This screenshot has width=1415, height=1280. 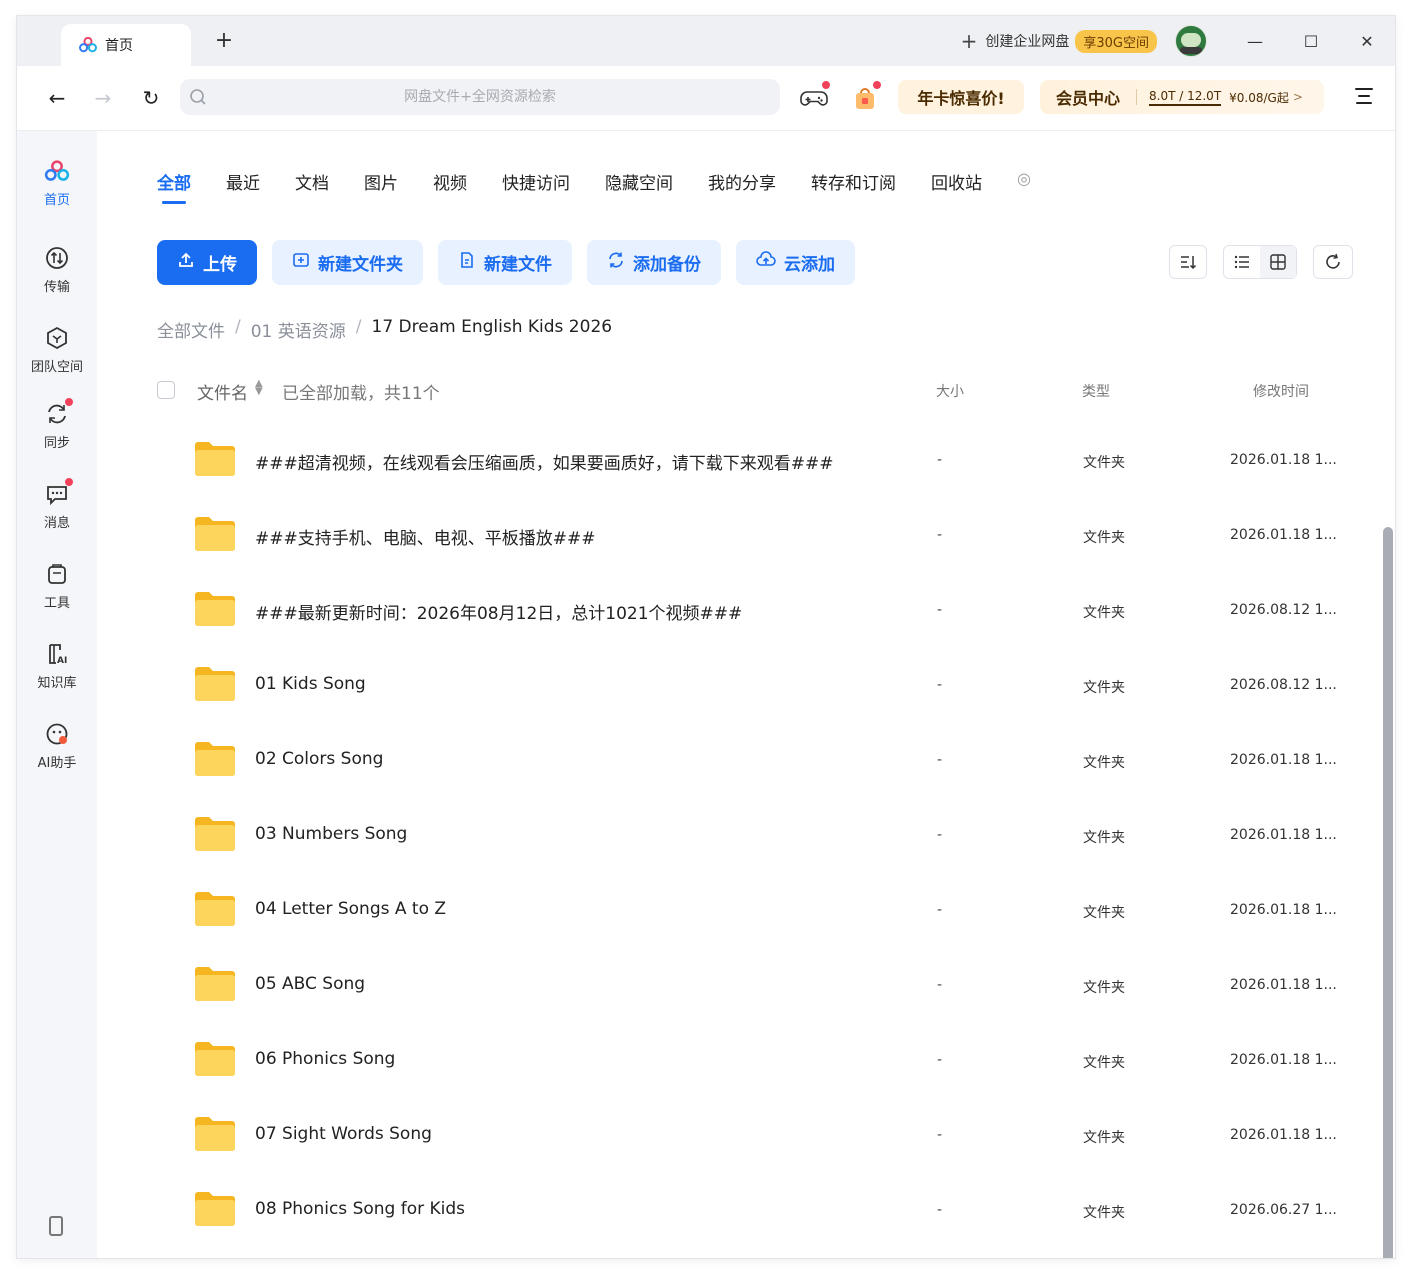 I want to click on new-file-button: 新建文件, so click(x=505, y=262).